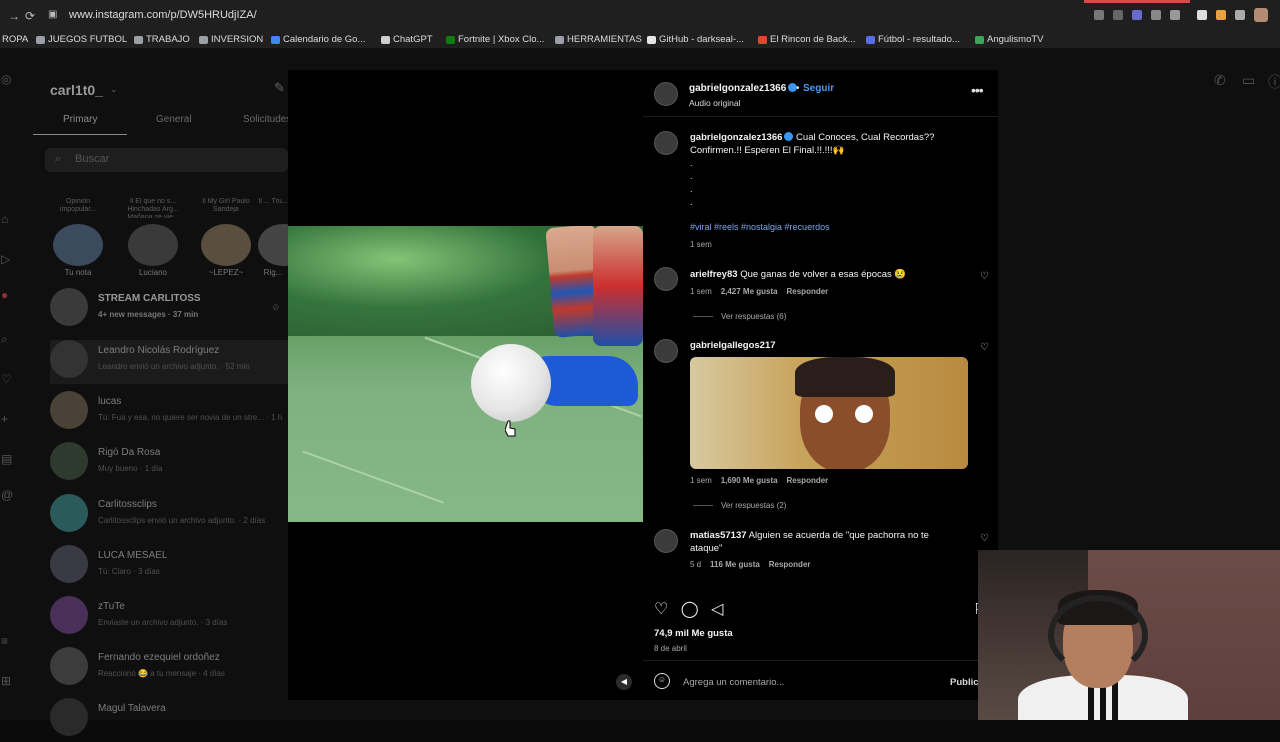  Describe the element at coordinates (749, 291) in the screenshot. I see `comment-likes: 2,427 Me gusta` at that location.